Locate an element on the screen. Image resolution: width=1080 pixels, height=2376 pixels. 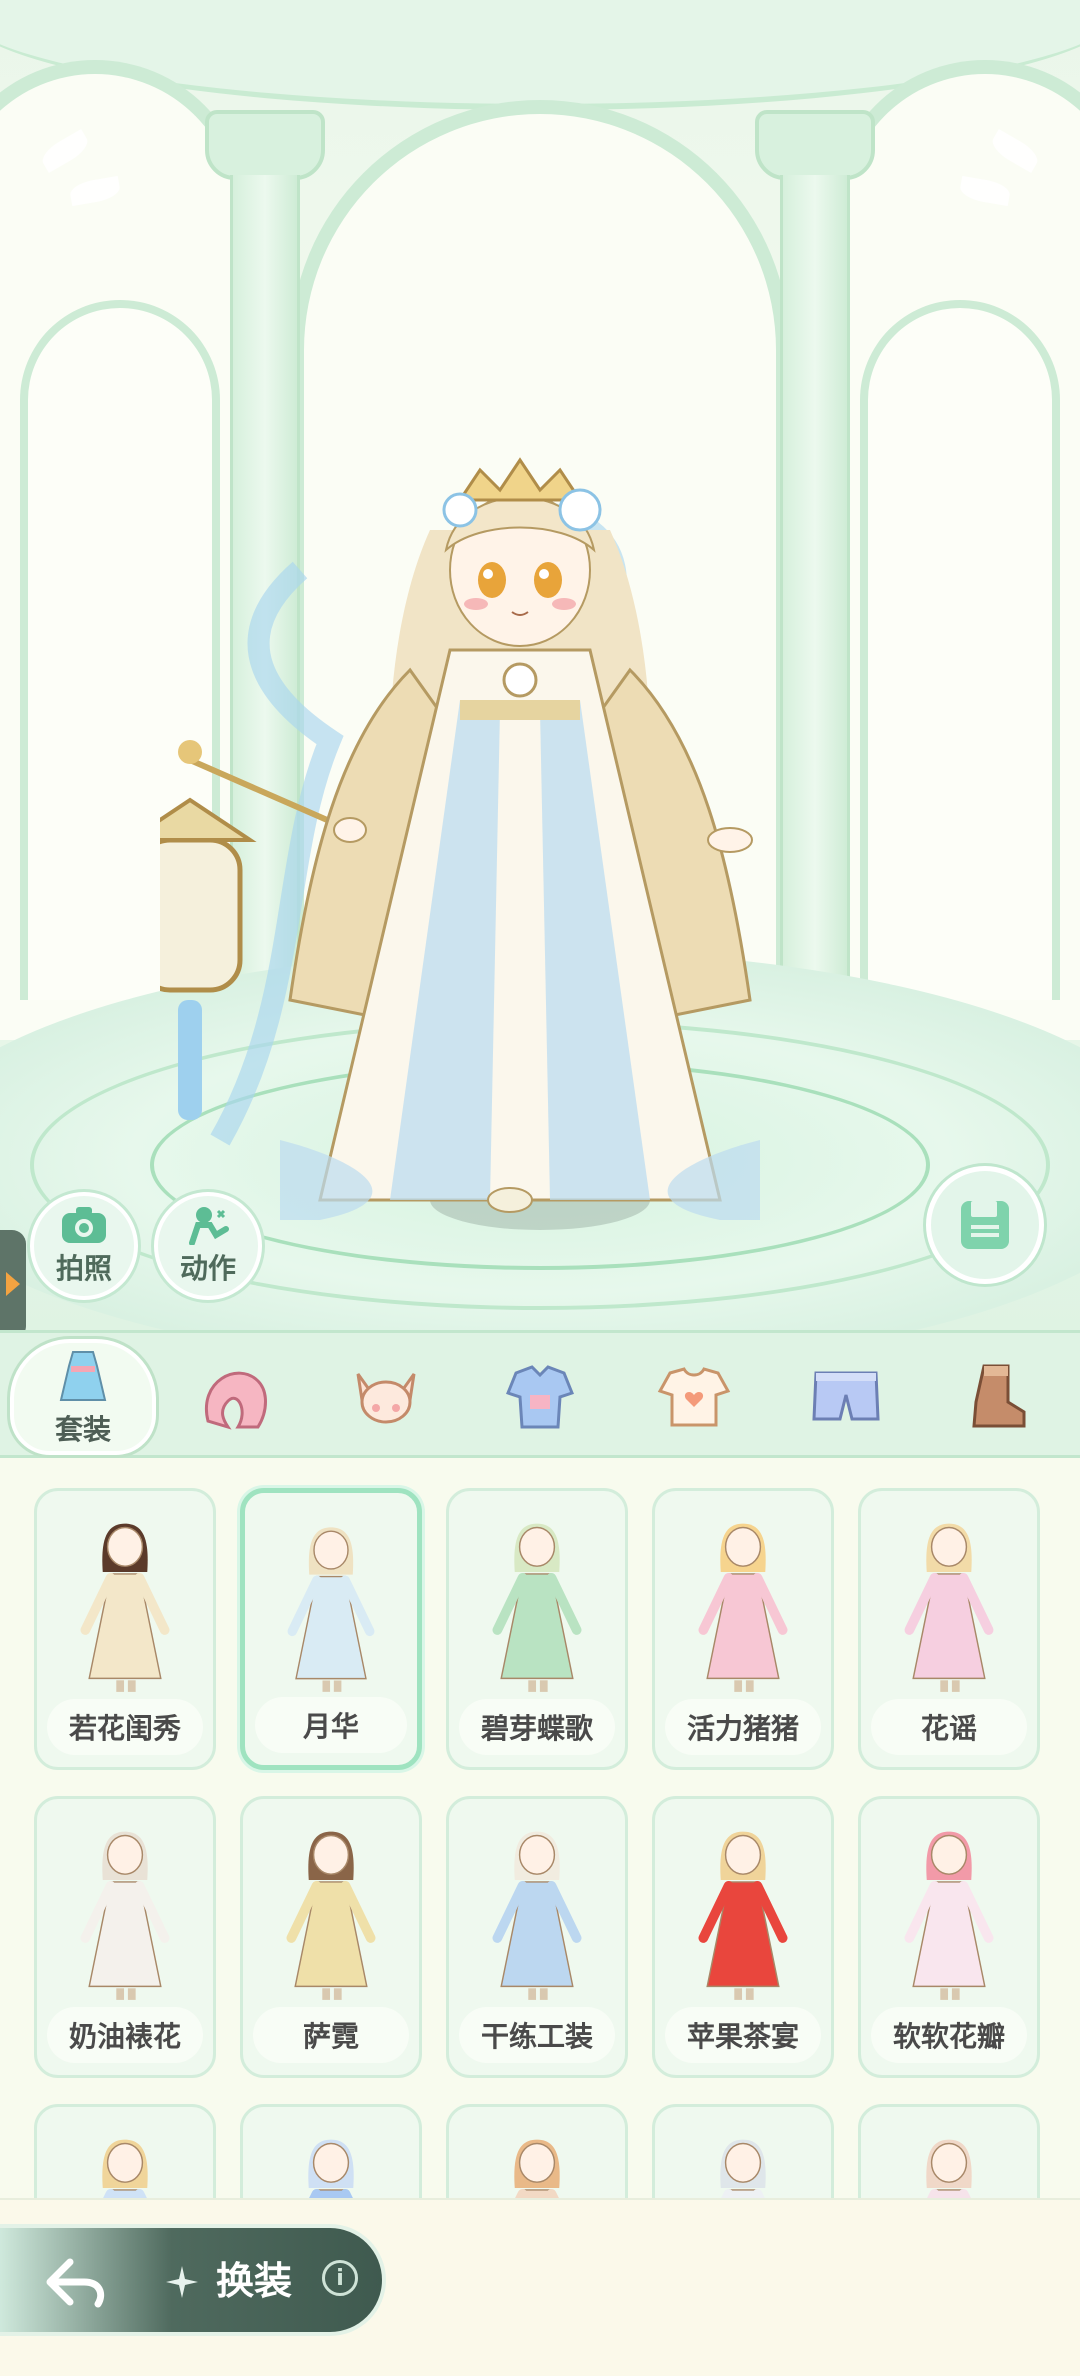
right-capital is located at coordinates (815, 145).